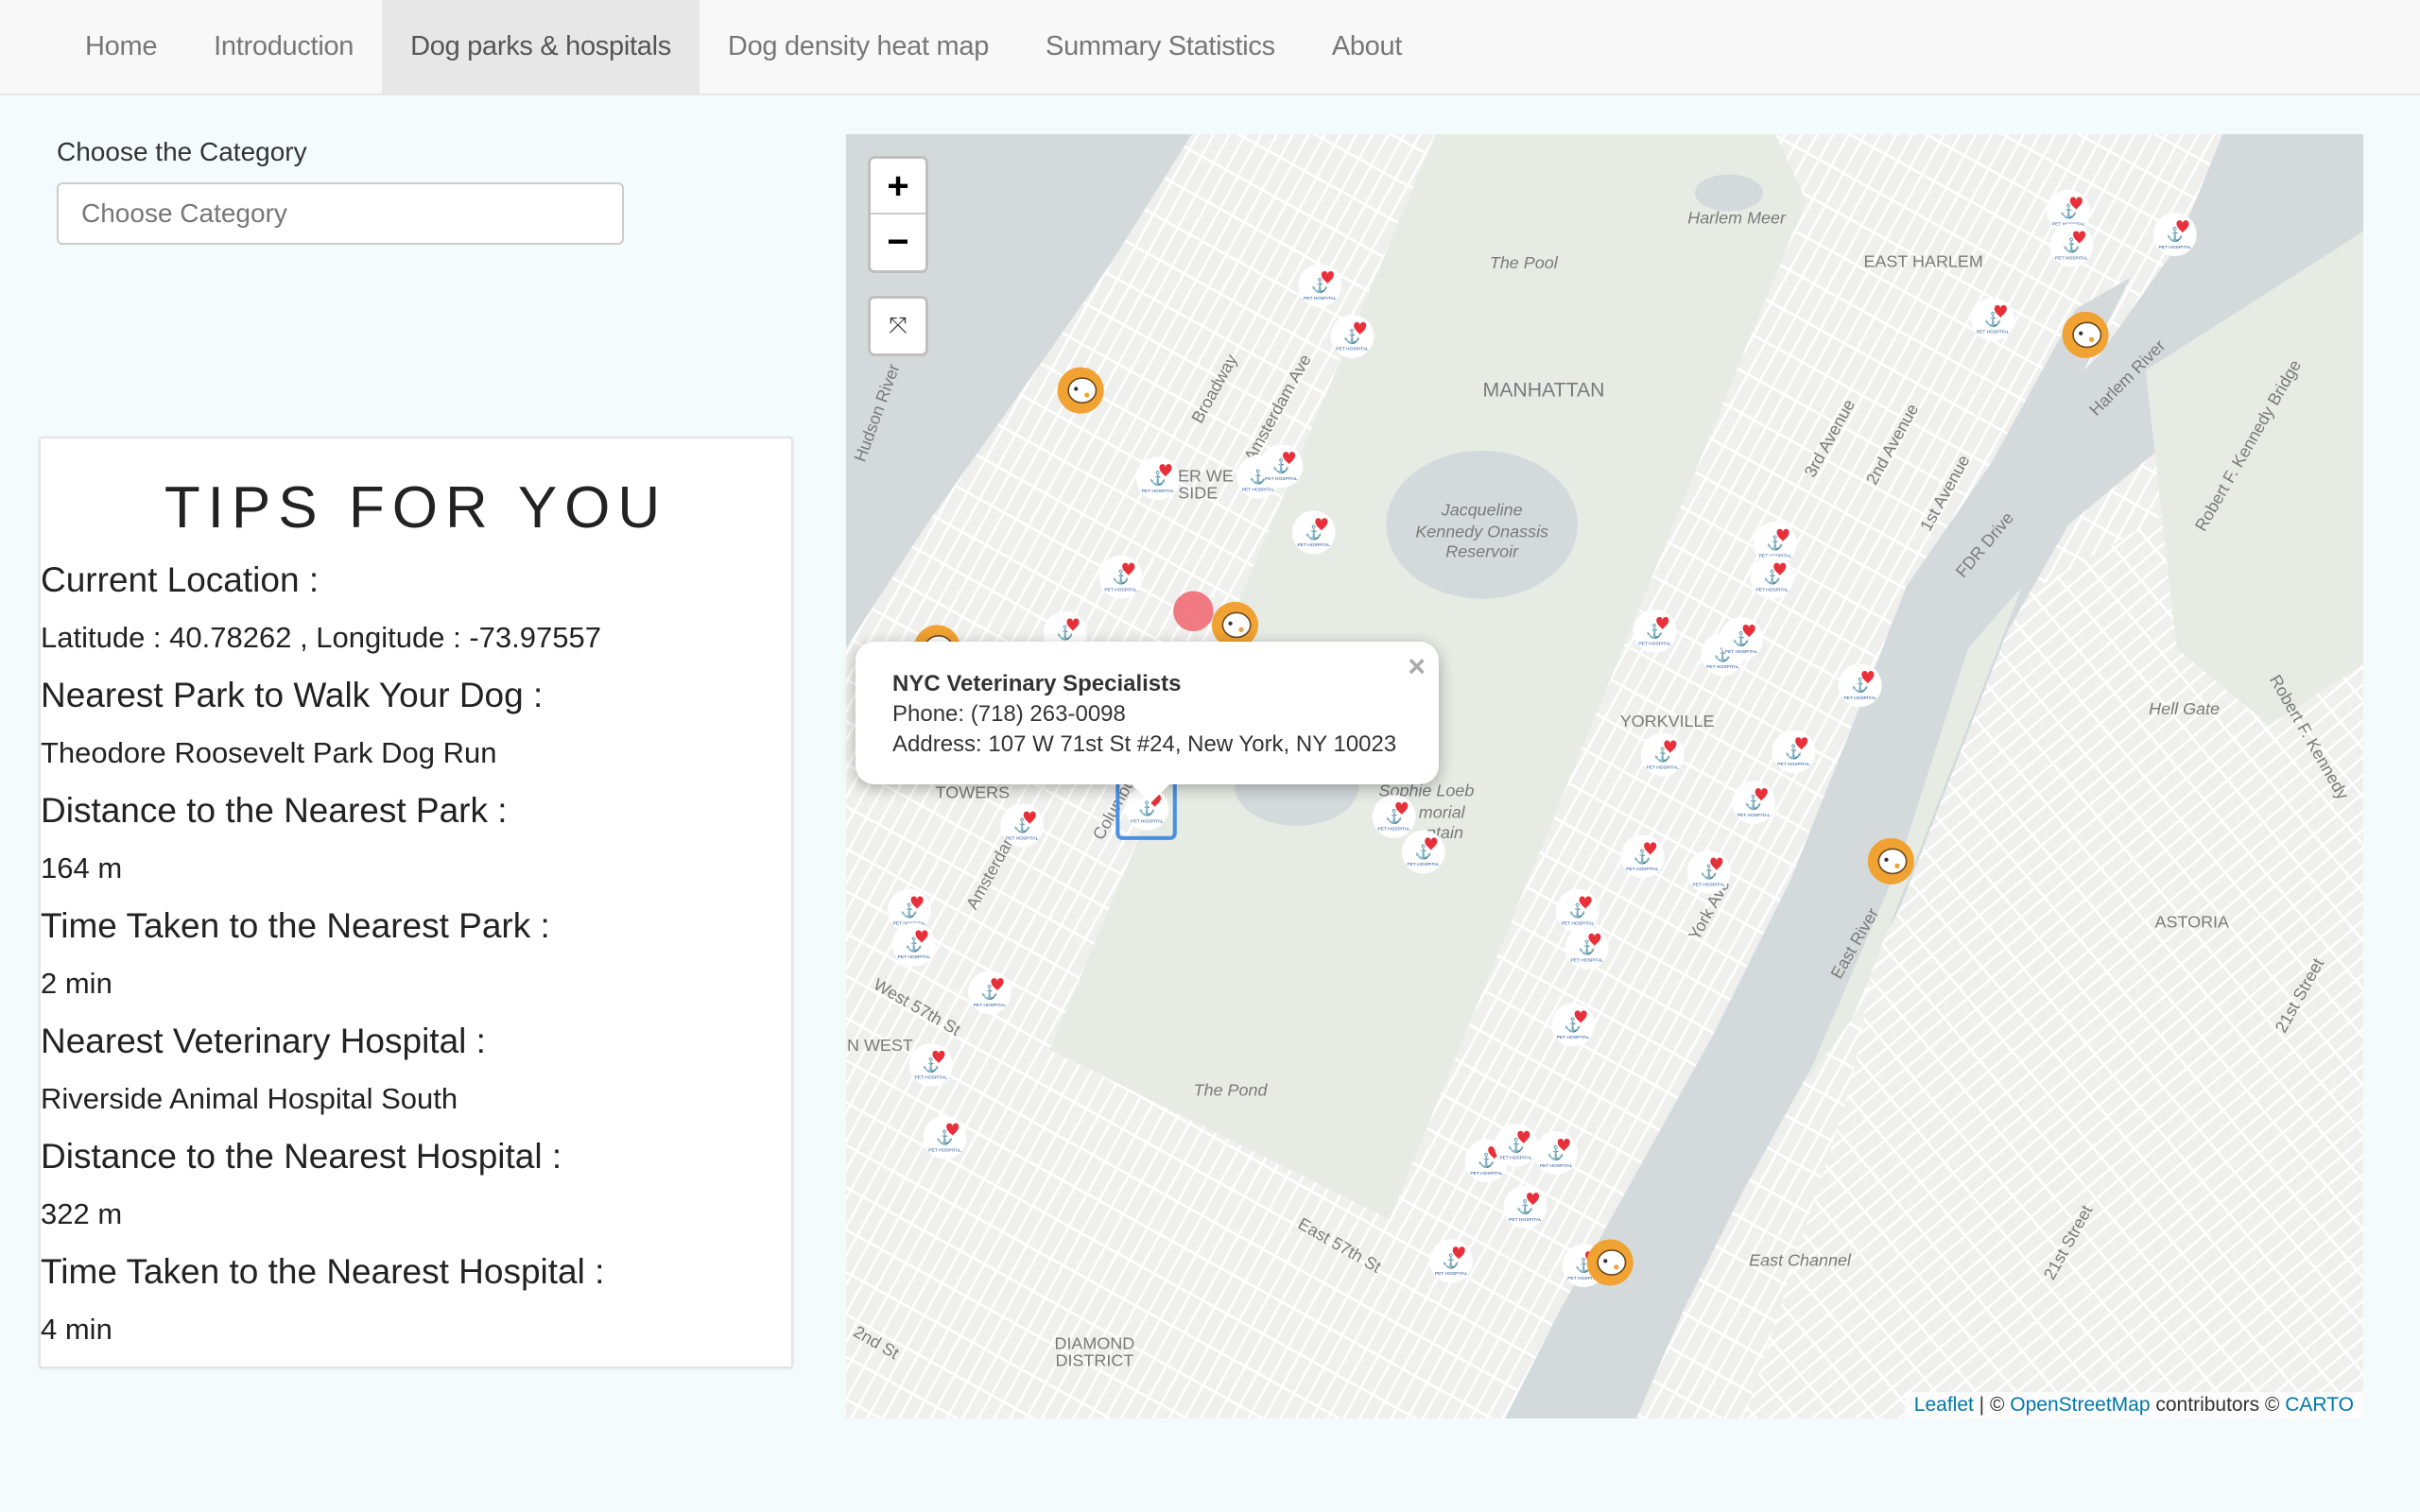 The image size is (2420, 1512). I want to click on nav-home: Home, so click(121, 47).